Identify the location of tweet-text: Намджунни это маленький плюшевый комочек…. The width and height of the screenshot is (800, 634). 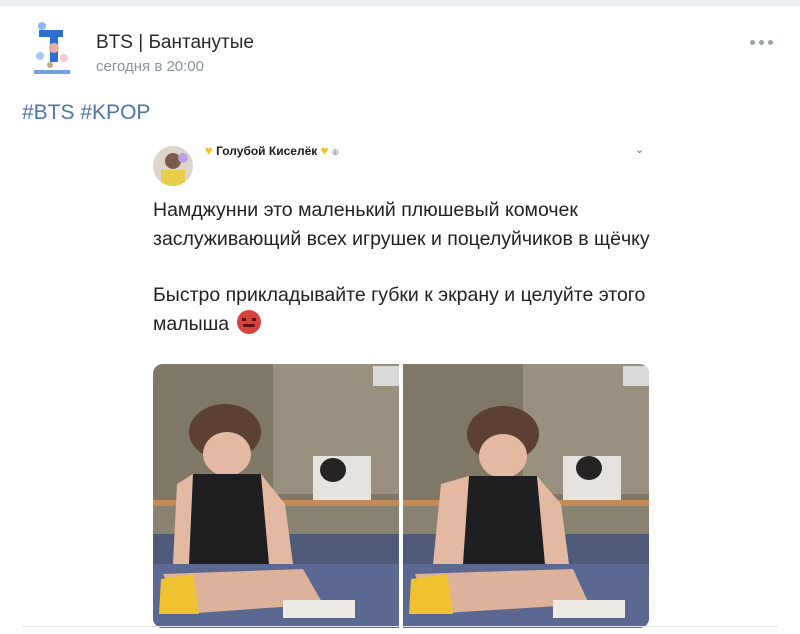
(403, 267).